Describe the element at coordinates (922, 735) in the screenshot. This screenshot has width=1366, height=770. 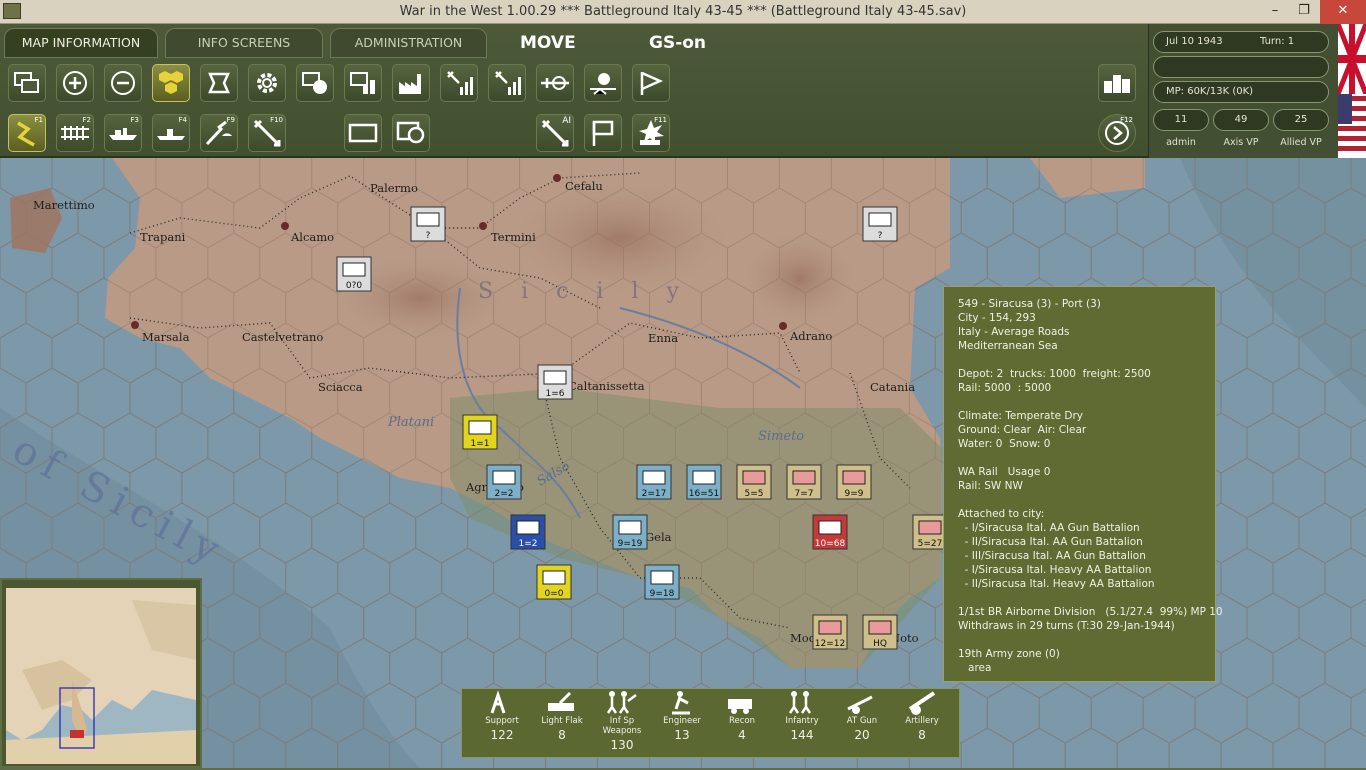
I see `unit-category-count: 8` at that location.